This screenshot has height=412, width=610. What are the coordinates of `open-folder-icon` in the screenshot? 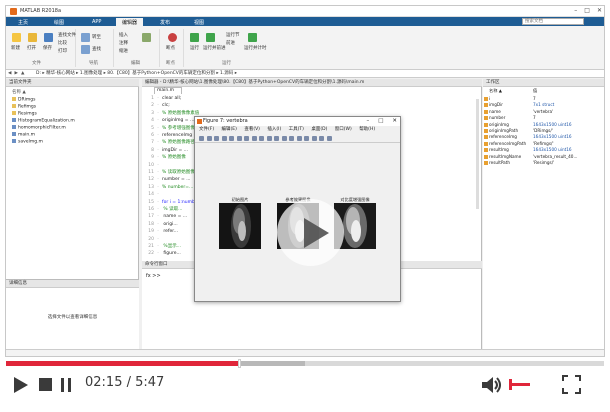 It's located at (32, 37).